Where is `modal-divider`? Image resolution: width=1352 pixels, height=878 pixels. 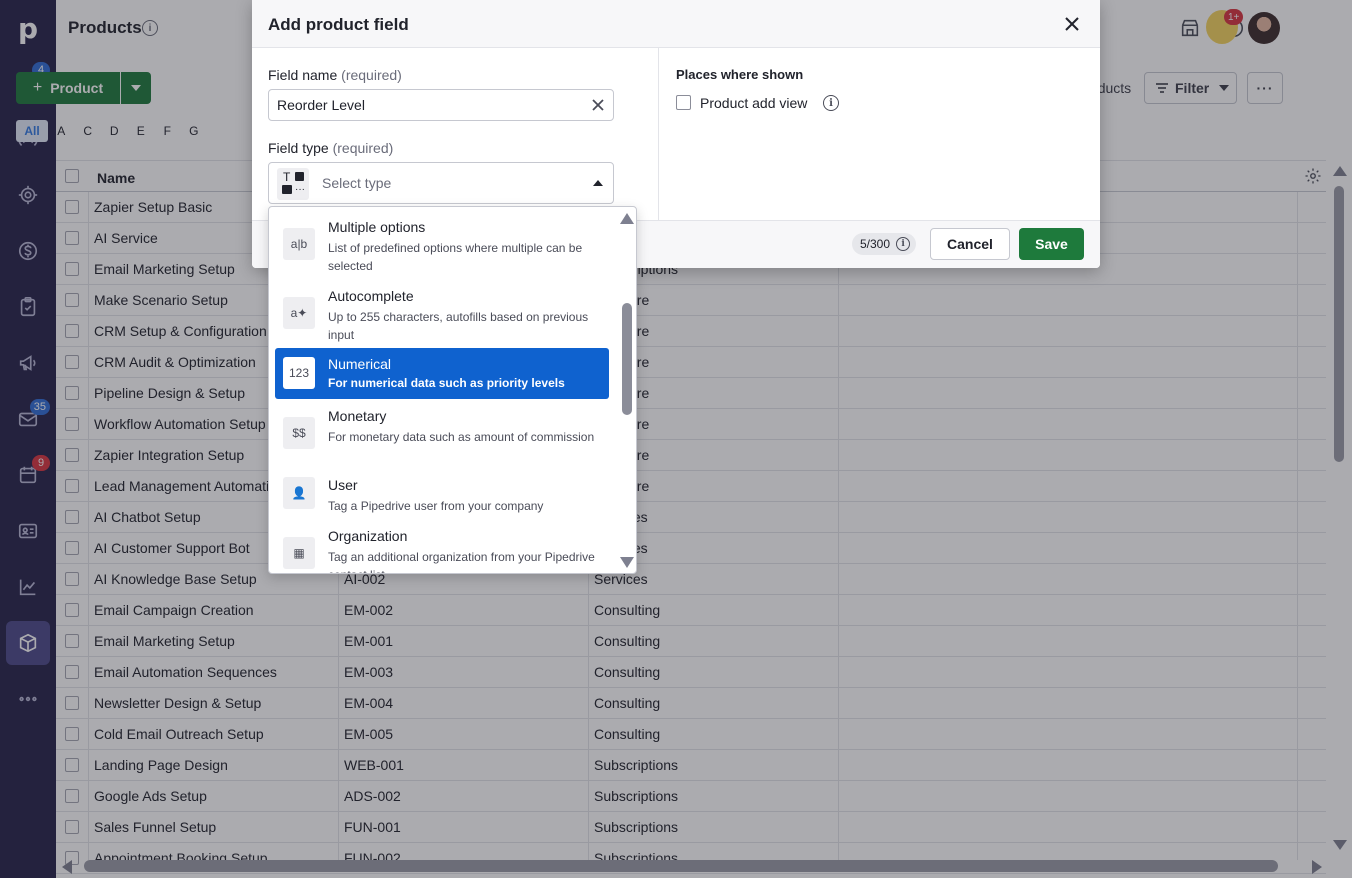
modal-divider is located at coordinates (658, 134).